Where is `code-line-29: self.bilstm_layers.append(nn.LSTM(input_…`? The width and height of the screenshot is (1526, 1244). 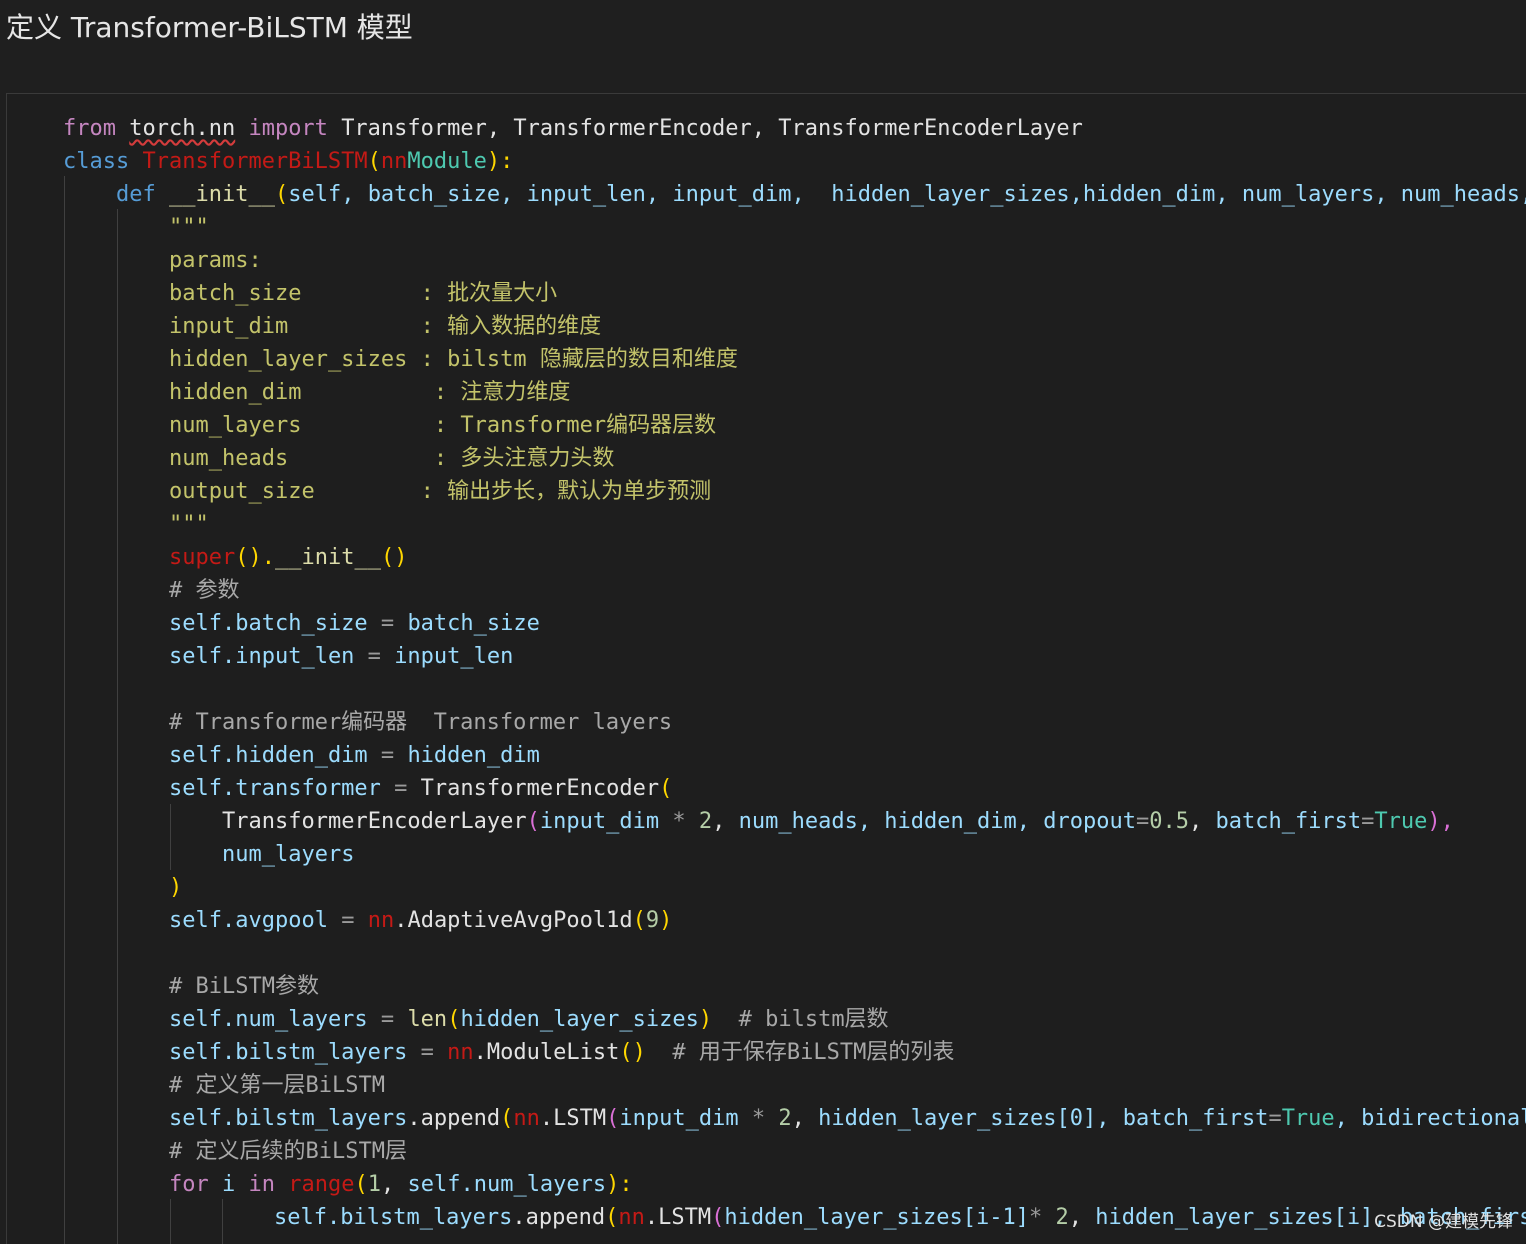 code-line-29: self.bilstm_layers.append(nn.LSTM(input_… is located at coordinates (847, 1118).